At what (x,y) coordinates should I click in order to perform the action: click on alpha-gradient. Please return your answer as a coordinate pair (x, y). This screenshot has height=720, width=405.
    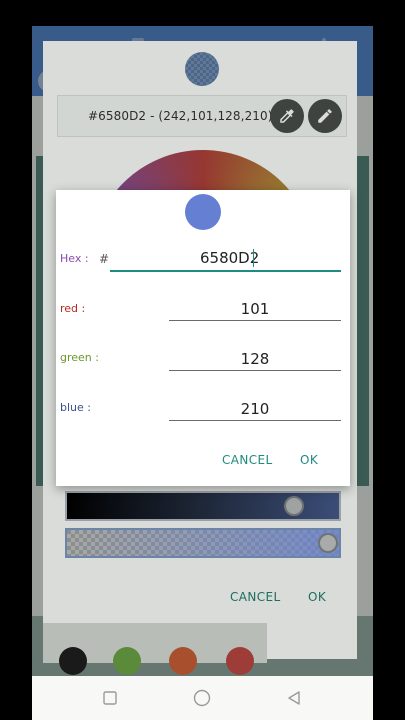
    Looking at the image, I should click on (203, 543).